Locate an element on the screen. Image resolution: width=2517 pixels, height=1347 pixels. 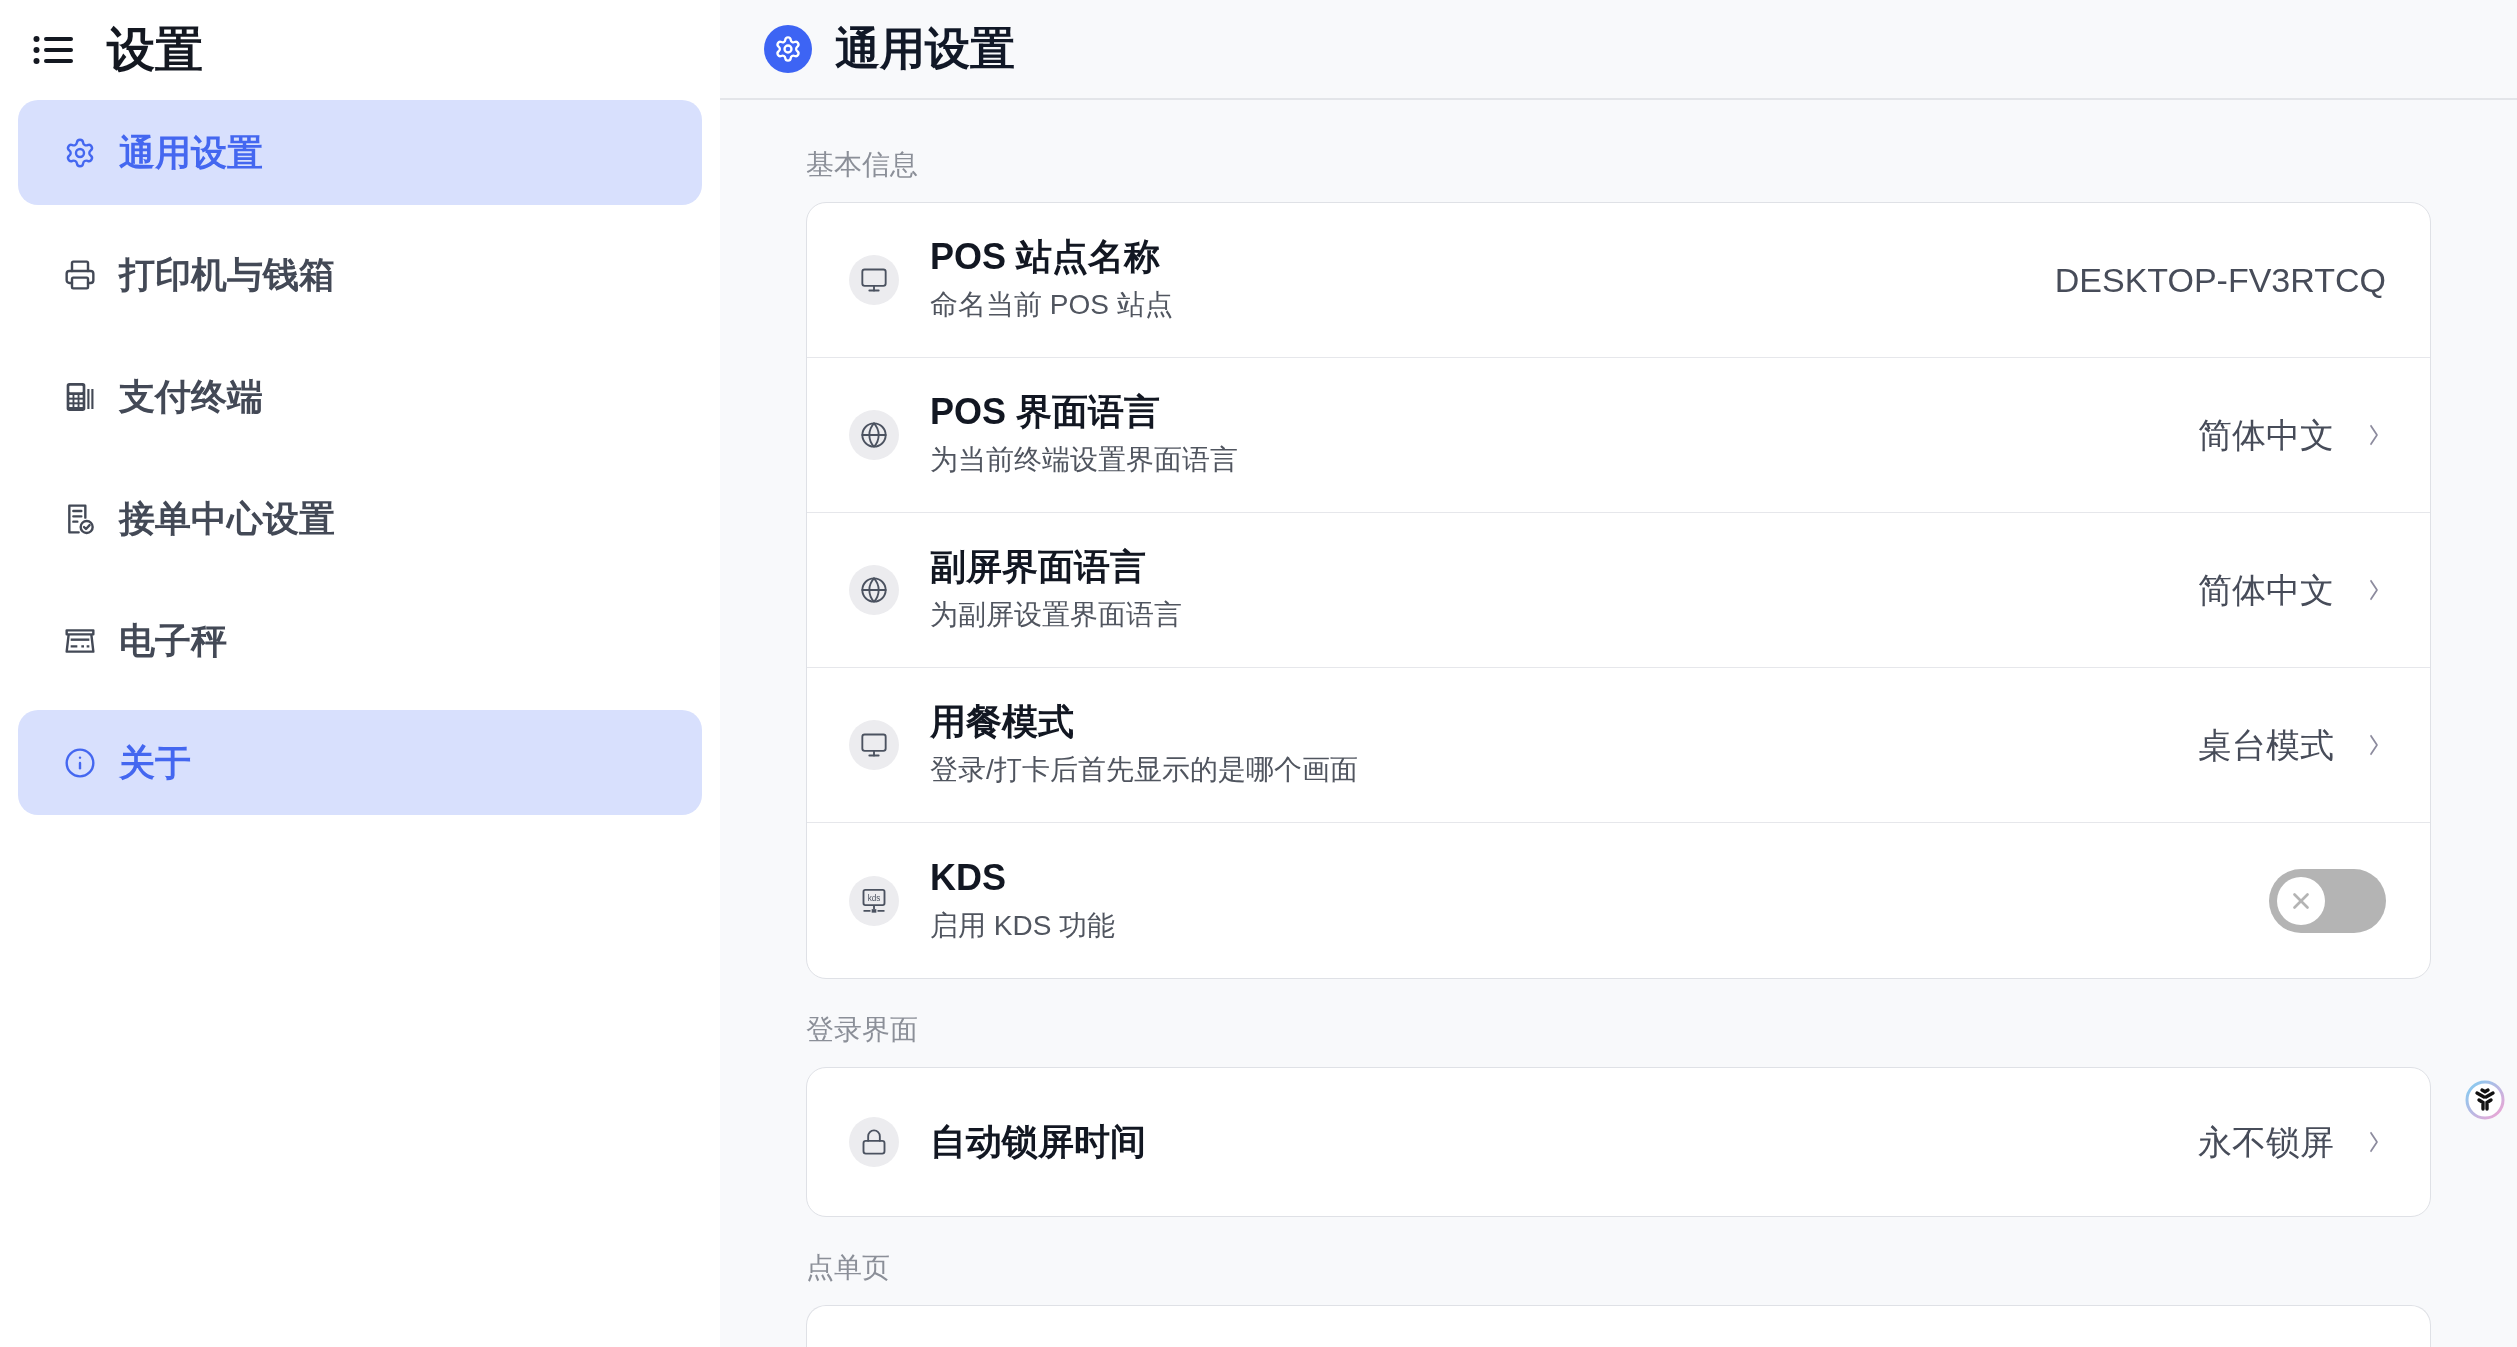
setting-value: 桌台模式 is located at coordinates (2266, 745).